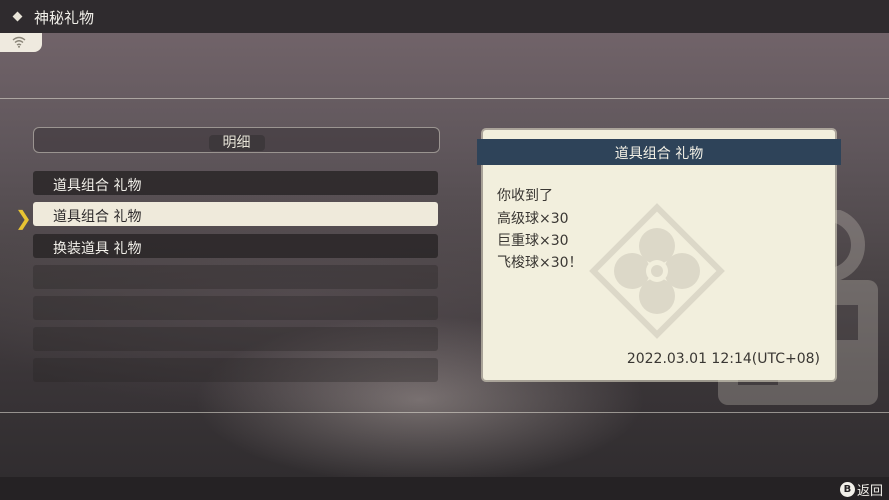 Image resolution: width=889 pixels, height=500 pixels. I want to click on back-button: B 返回, so click(861, 489).